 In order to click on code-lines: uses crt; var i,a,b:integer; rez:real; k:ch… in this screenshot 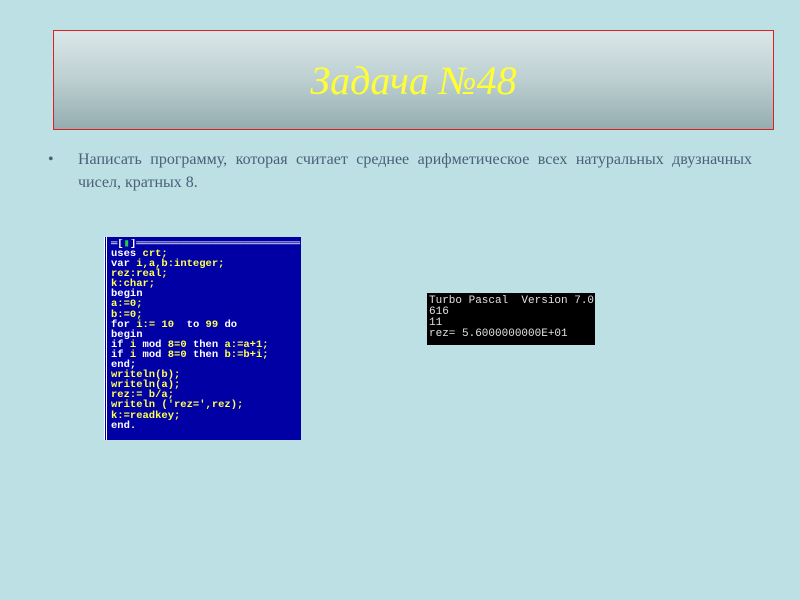, I will do `click(206, 340)`.